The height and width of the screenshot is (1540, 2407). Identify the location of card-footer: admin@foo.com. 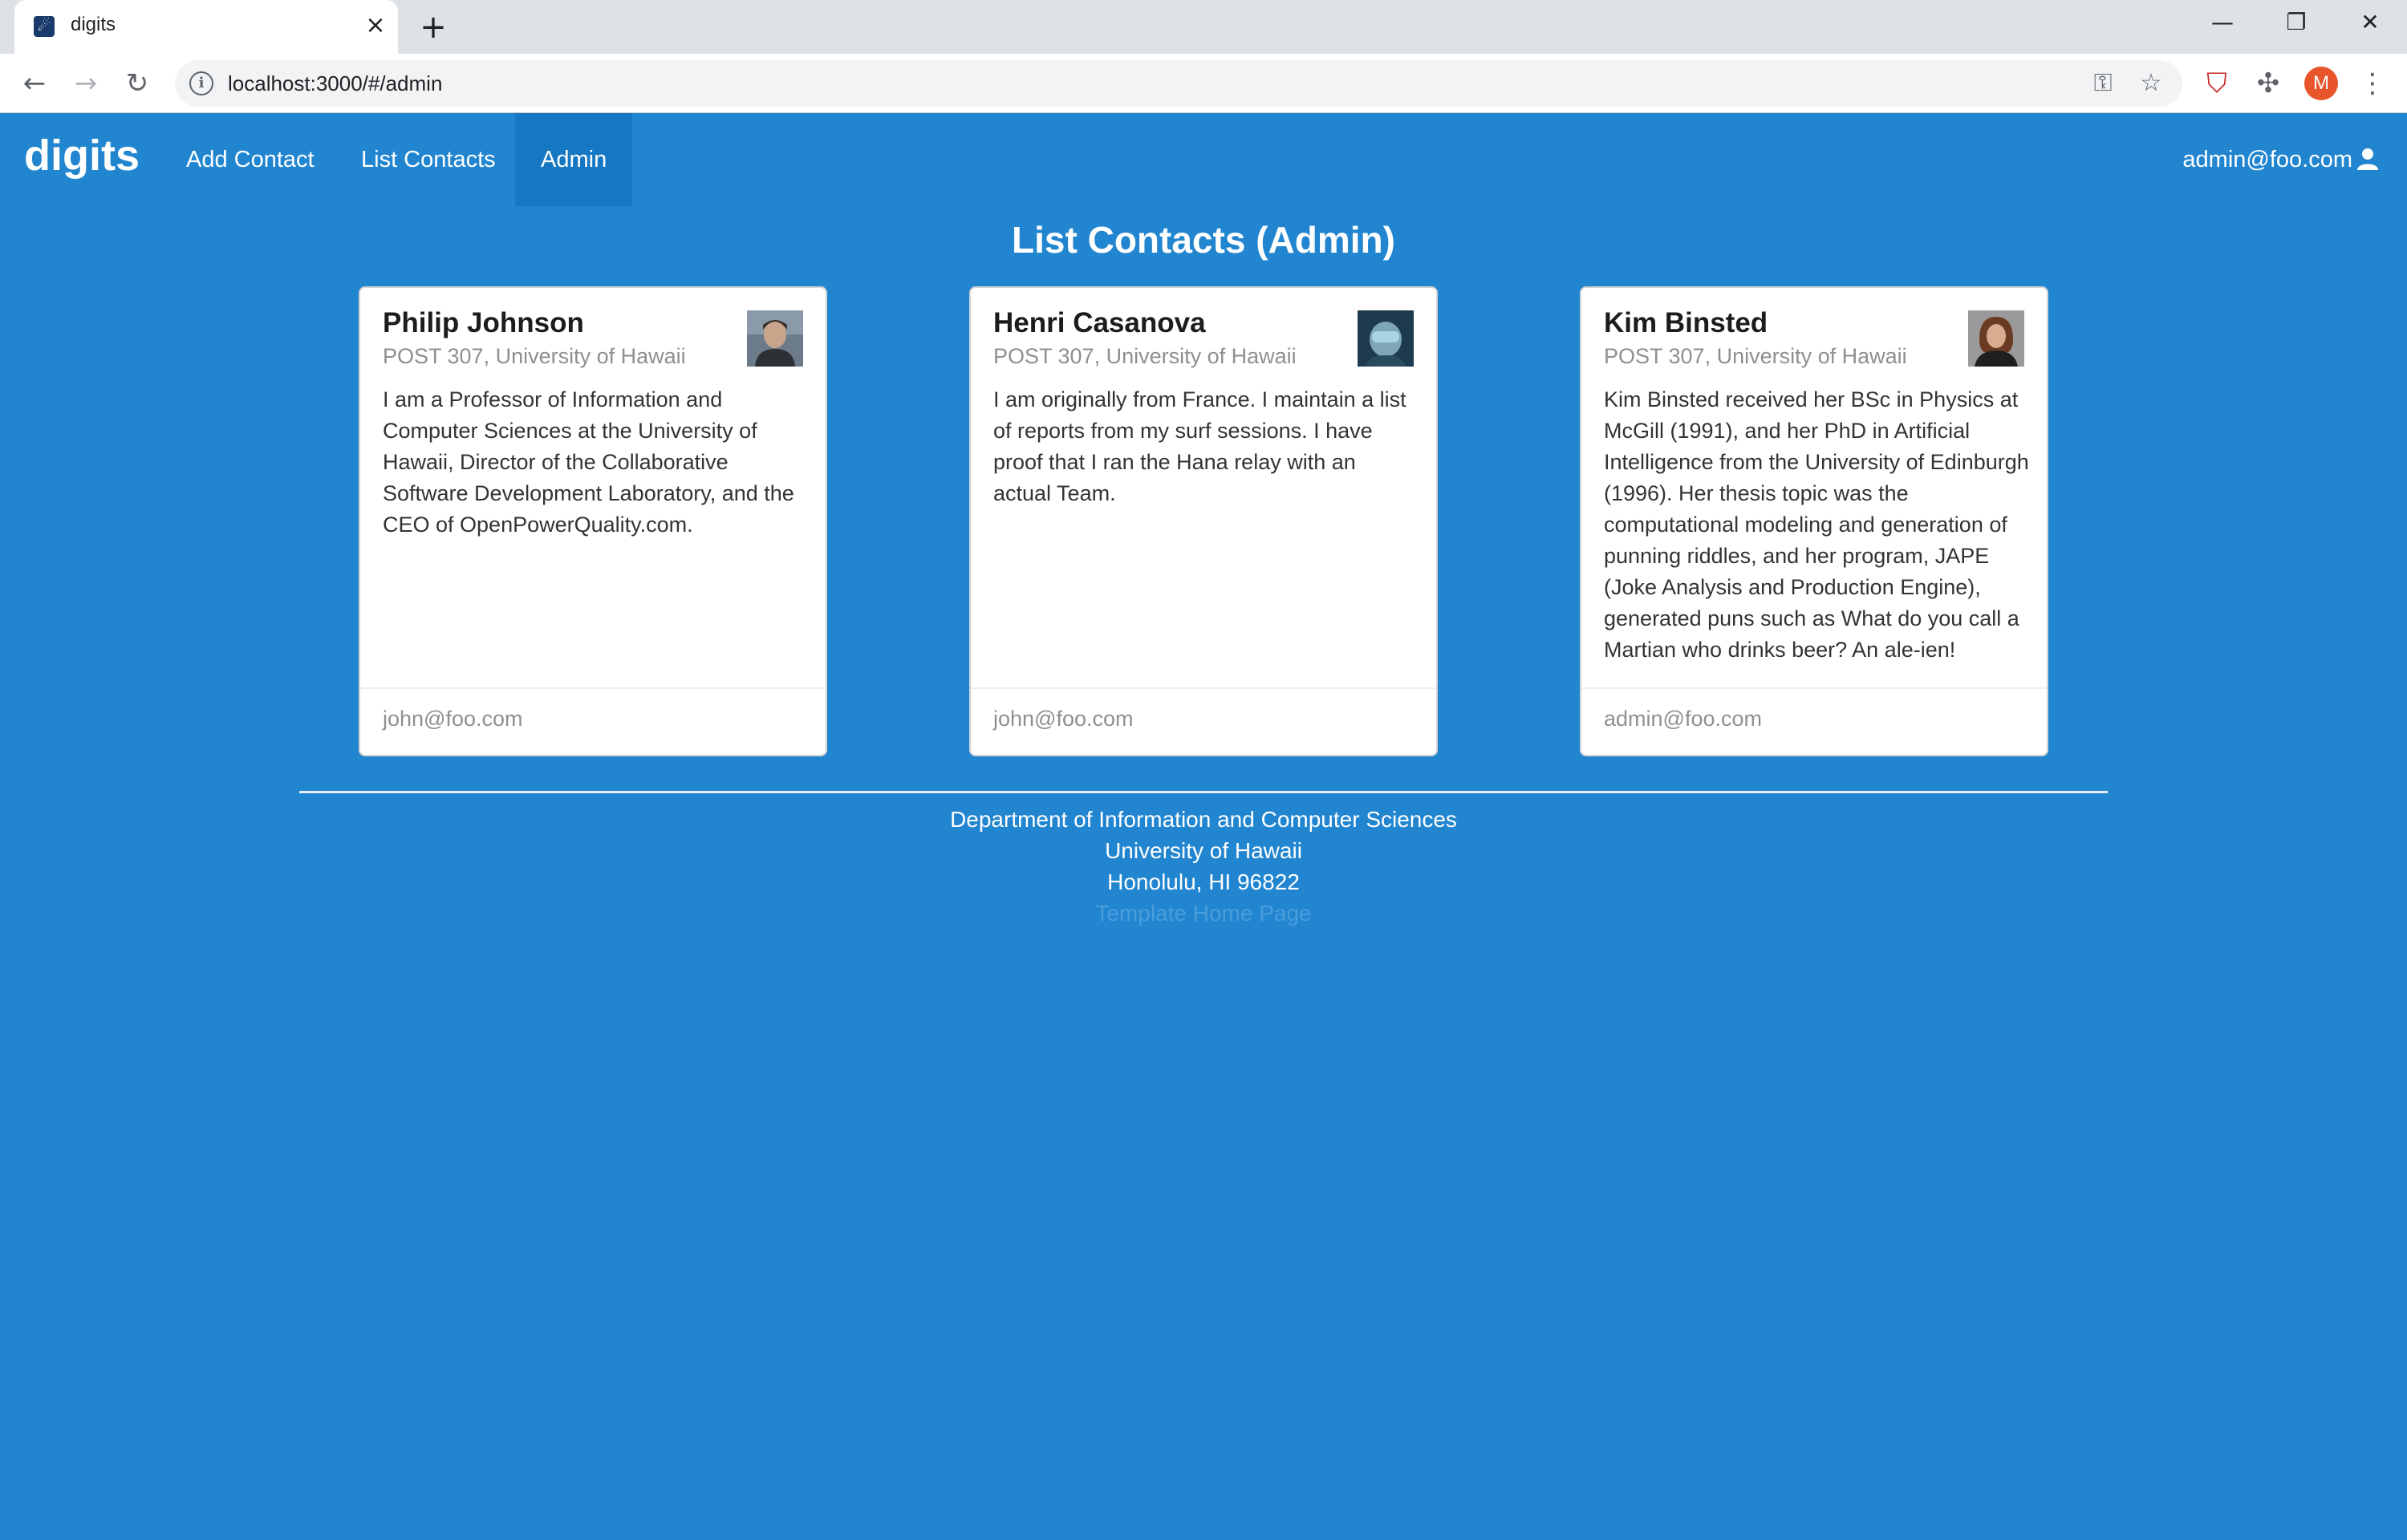
(1814, 721).